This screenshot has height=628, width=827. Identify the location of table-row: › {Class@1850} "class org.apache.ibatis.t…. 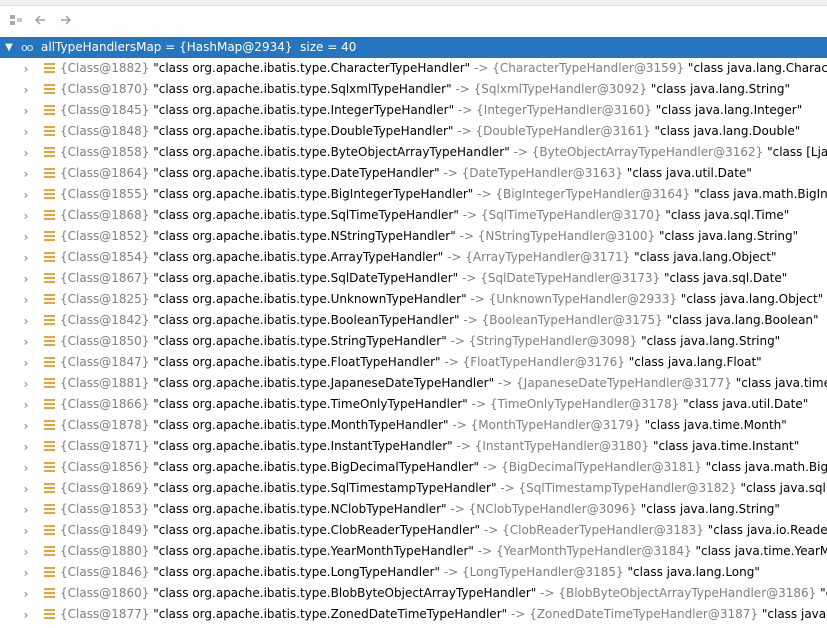
(413, 341).